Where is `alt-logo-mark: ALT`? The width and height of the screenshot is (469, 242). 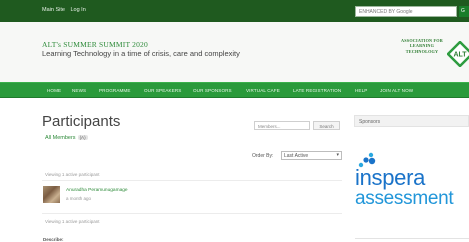 alt-logo-mark: ALT is located at coordinates (460, 55).